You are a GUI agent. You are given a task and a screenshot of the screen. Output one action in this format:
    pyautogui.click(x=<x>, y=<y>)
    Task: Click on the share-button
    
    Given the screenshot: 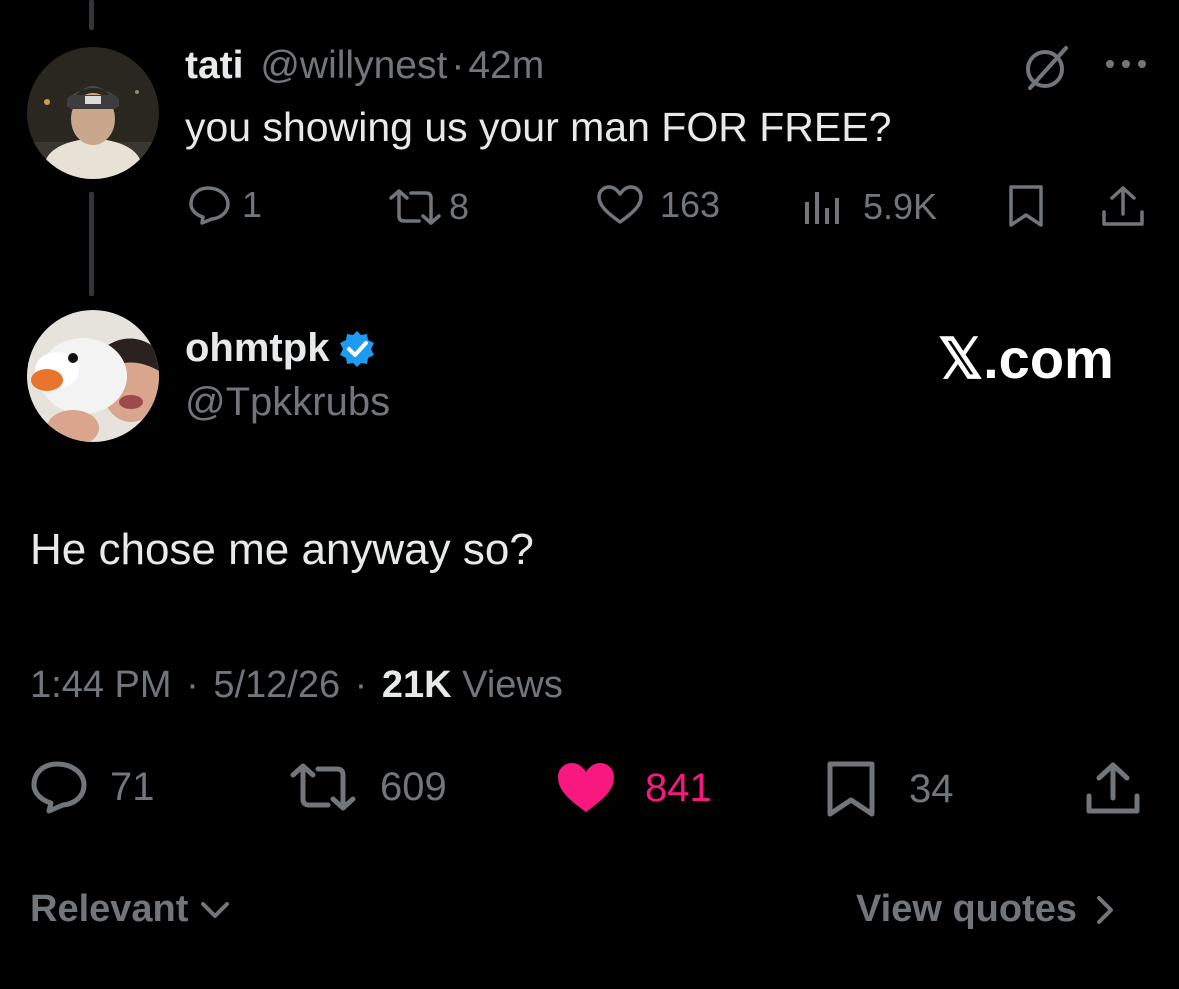 What is the action you would take?
    pyautogui.click(x=1123, y=206)
    